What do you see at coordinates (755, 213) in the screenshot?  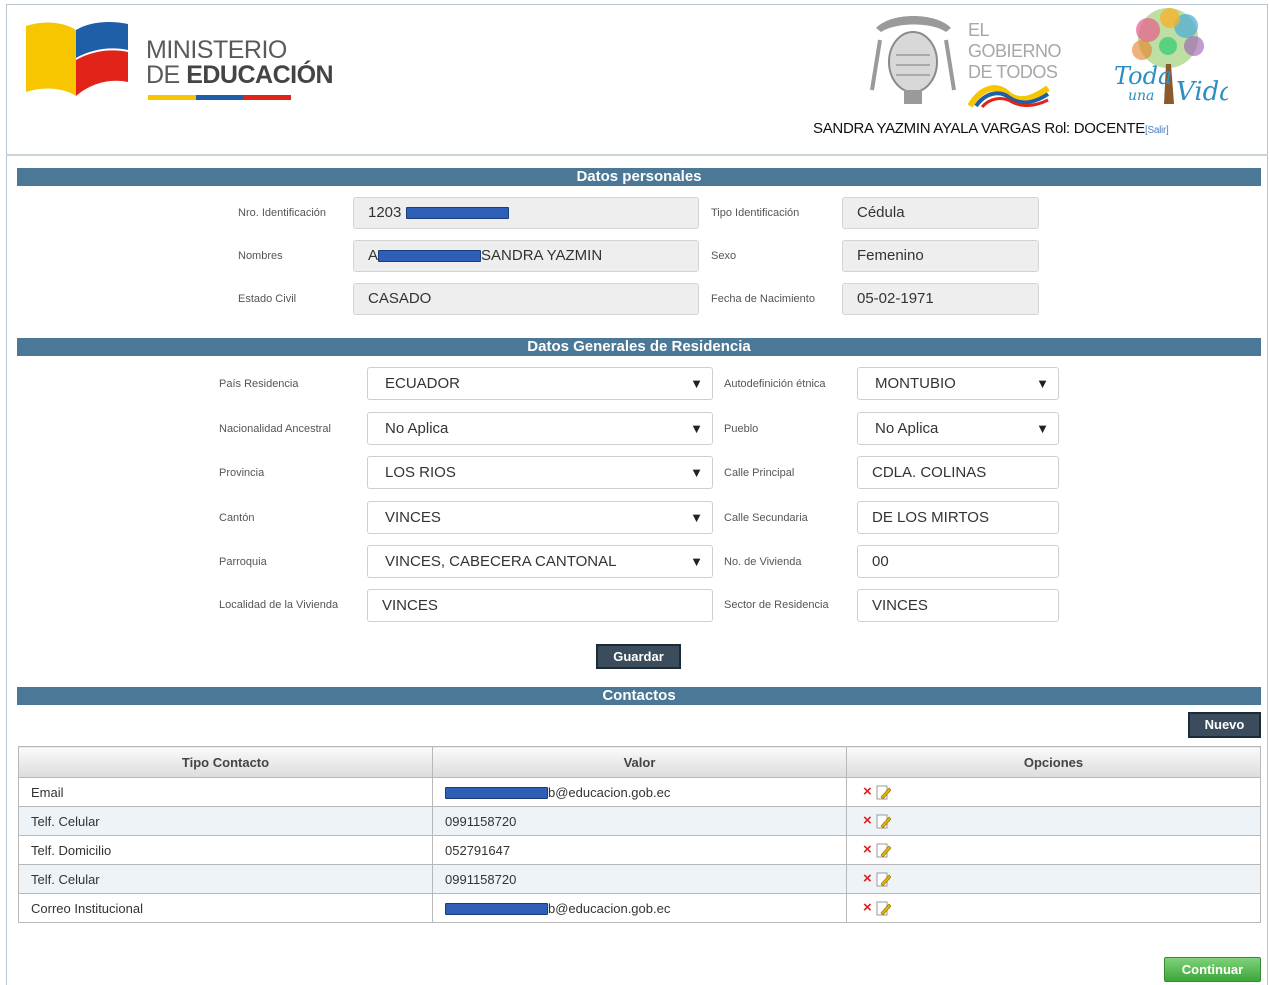 I see `id-type-label: Tipo Identificación` at bounding box center [755, 213].